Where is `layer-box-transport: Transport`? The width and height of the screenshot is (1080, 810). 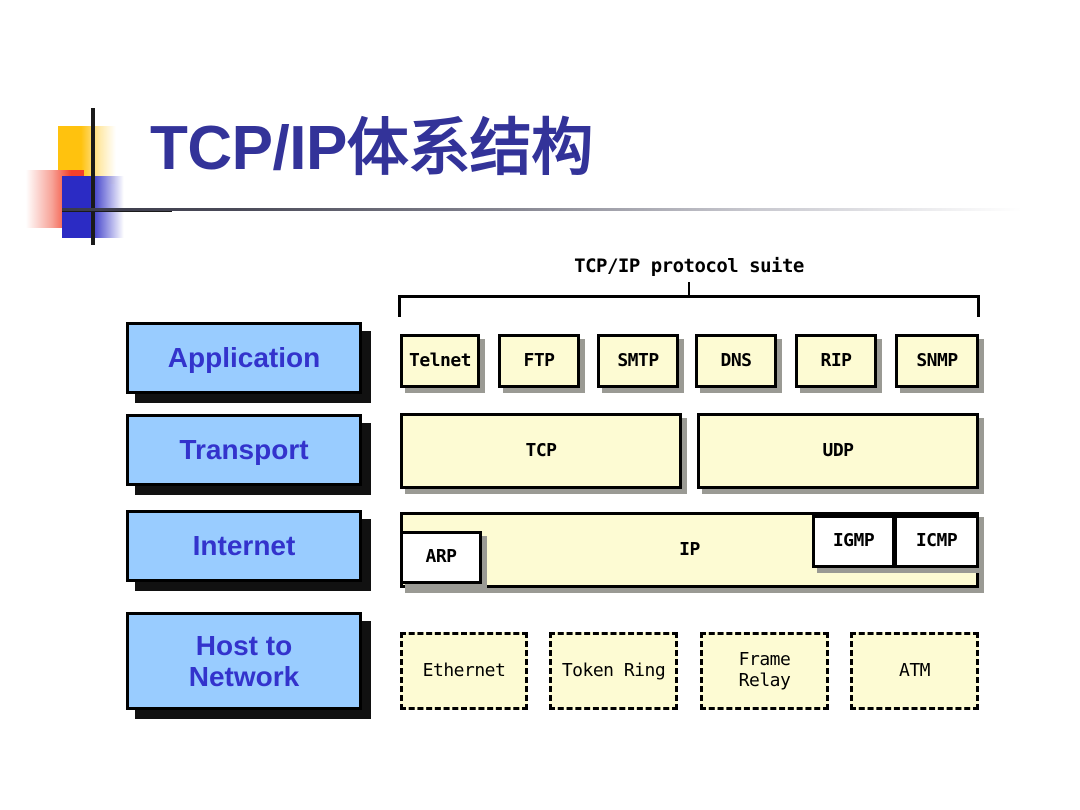
layer-box-transport: Transport is located at coordinates (244, 450).